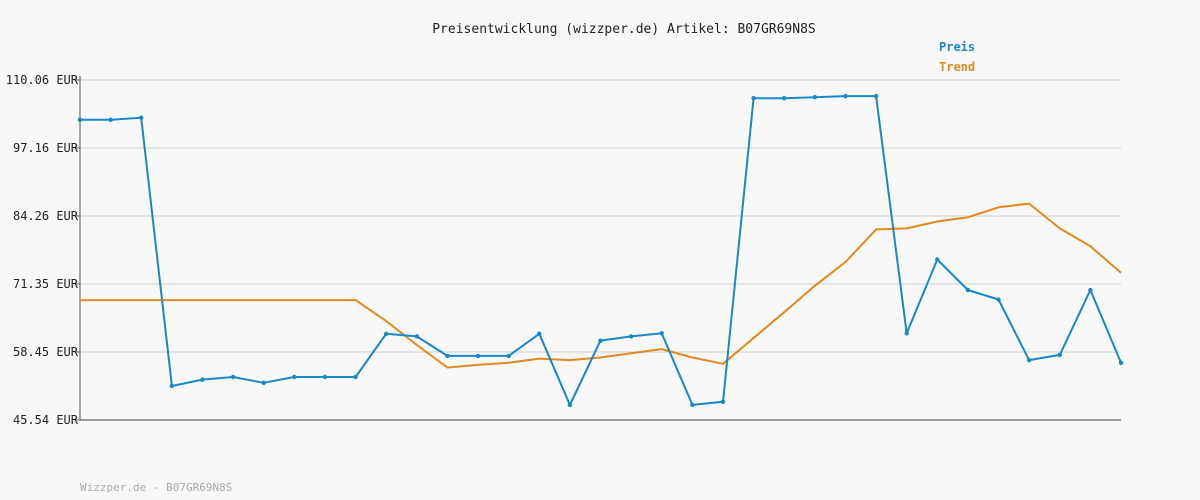 This screenshot has width=1200, height=500. I want to click on y-tick-label: 45.54 EUR, so click(46, 420).